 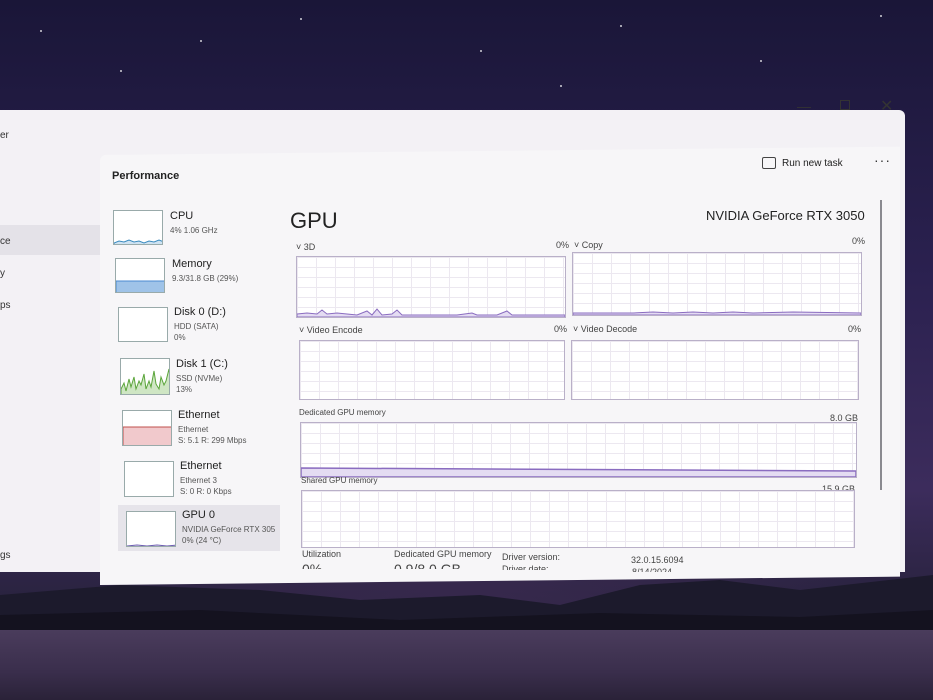 What do you see at coordinates (886, 106) in the screenshot?
I see `close-icon: ✕` at bounding box center [886, 106].